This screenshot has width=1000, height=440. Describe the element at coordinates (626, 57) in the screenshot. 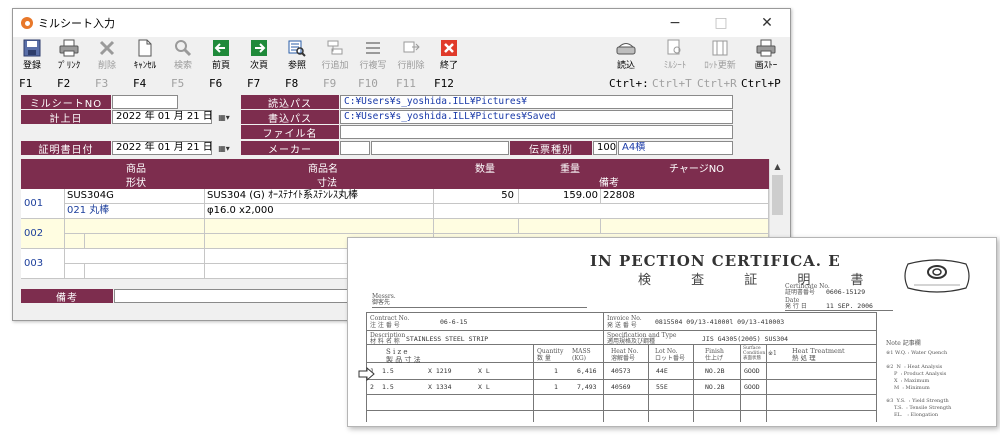

I see `scanner-button: 読込` at that location.